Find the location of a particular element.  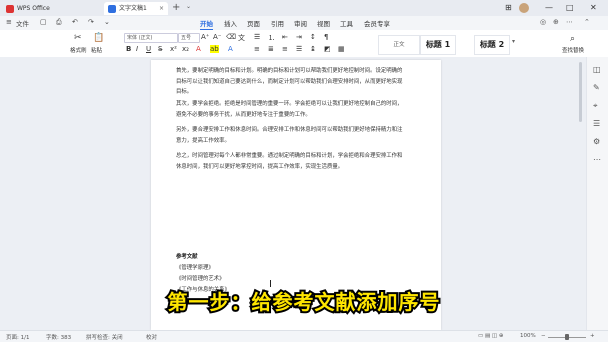

paste-label: 粘贴 is located at coordinates (96, 50).